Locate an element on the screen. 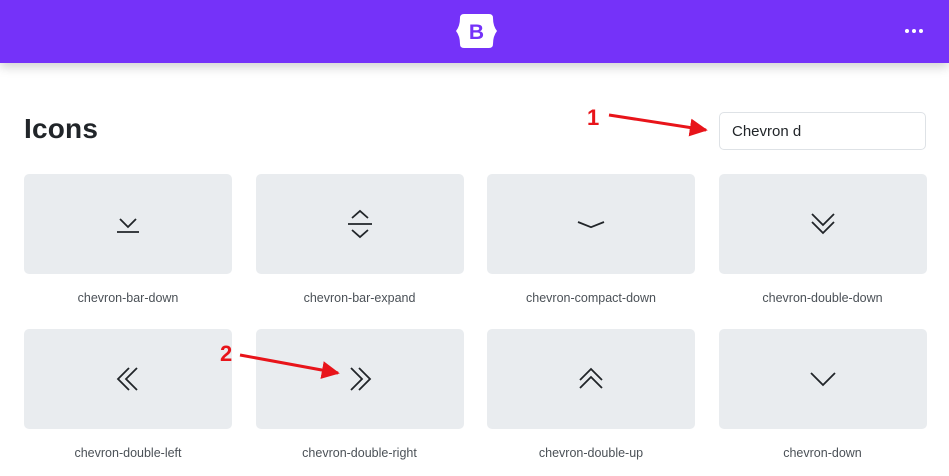 This screenshot has width=949, height=476. chevron-double-right-icon is located at coordinates (360, 379).